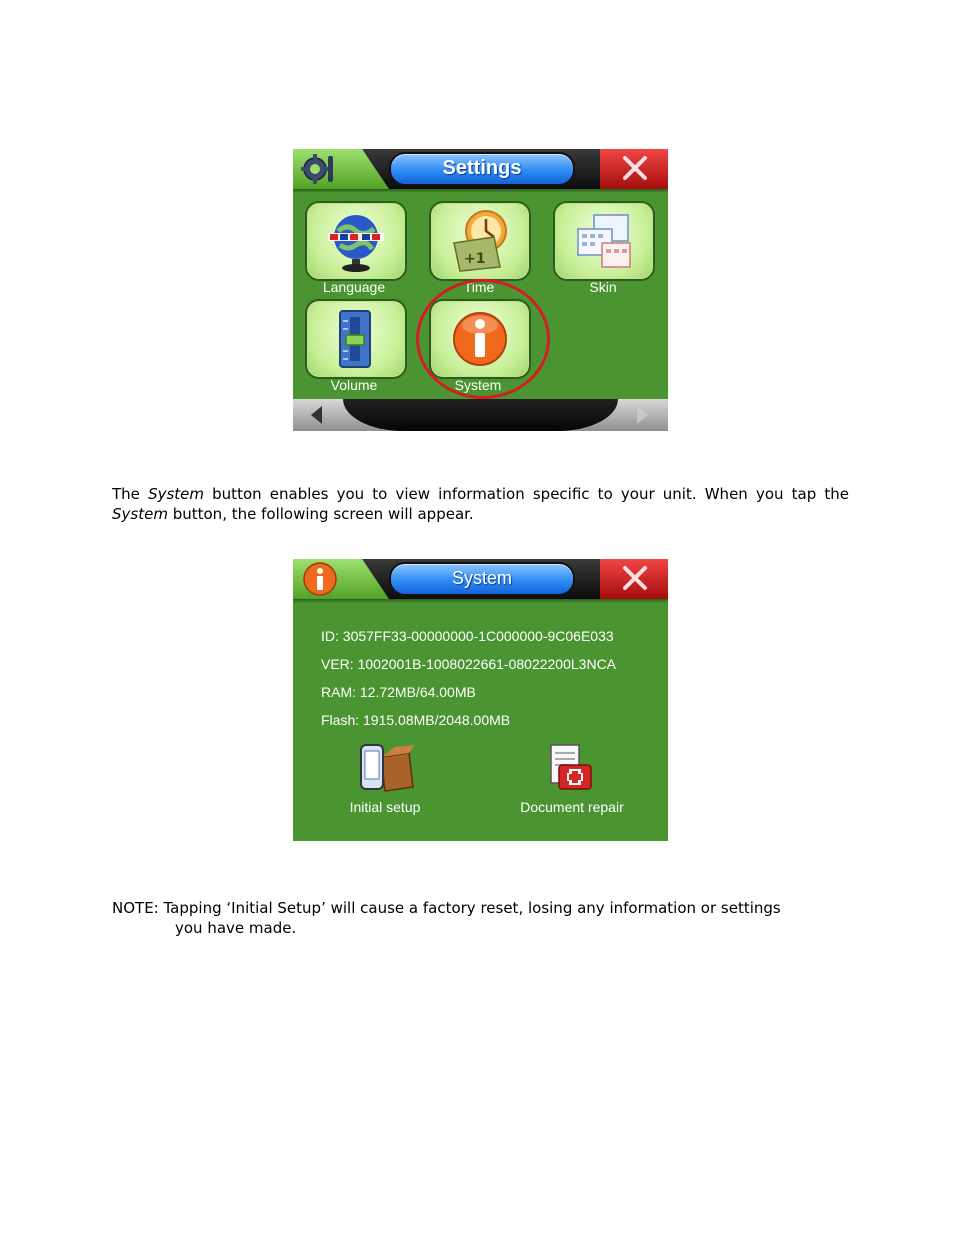  What do you see at coordinates (642, 415) in the screenshot?
I see `next-page-arrow-icon` at bounding box center [642, 415].